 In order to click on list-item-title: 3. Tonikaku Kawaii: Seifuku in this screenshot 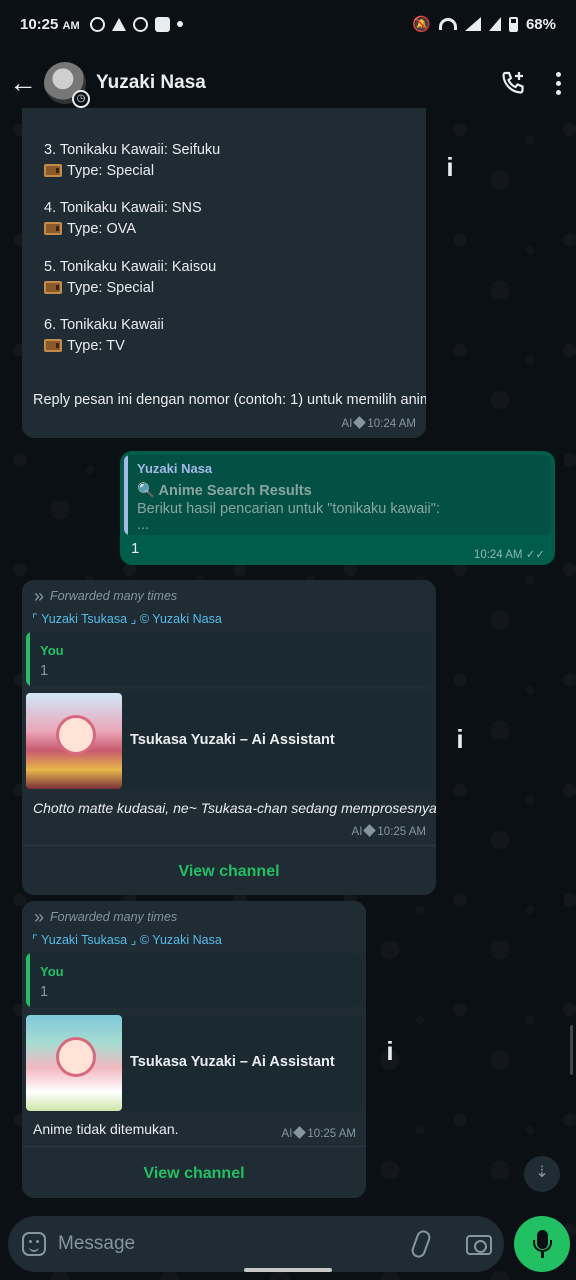, I will do `click(132, 150)`.